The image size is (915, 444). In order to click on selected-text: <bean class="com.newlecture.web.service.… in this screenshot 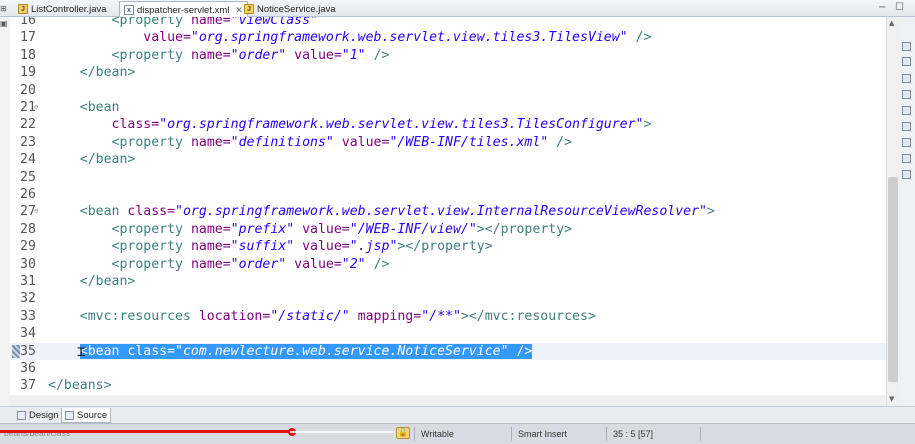, I will do `click(306, 351)`.